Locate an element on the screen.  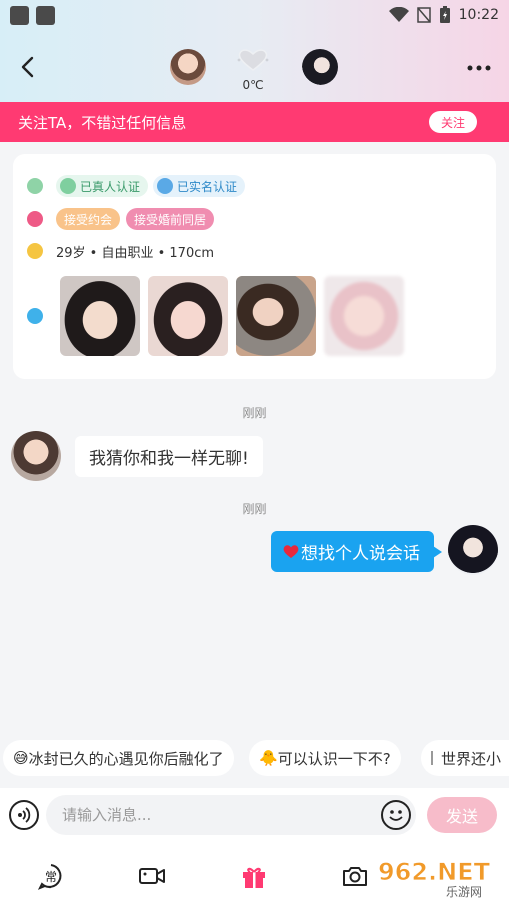
intimacy-temperature: 0℃ is located at coordinates (253, 85).